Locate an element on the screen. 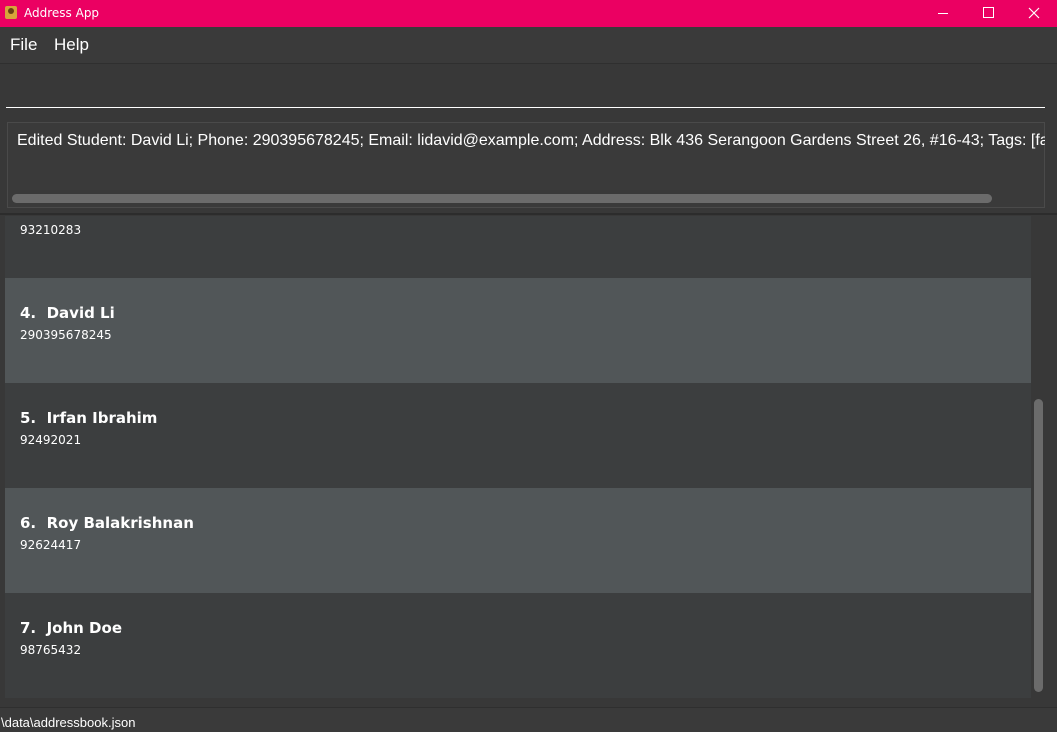 The width and height of the screenshot is (1057, 732). person-name: 4. David Li is located at coordinates (67, 313).